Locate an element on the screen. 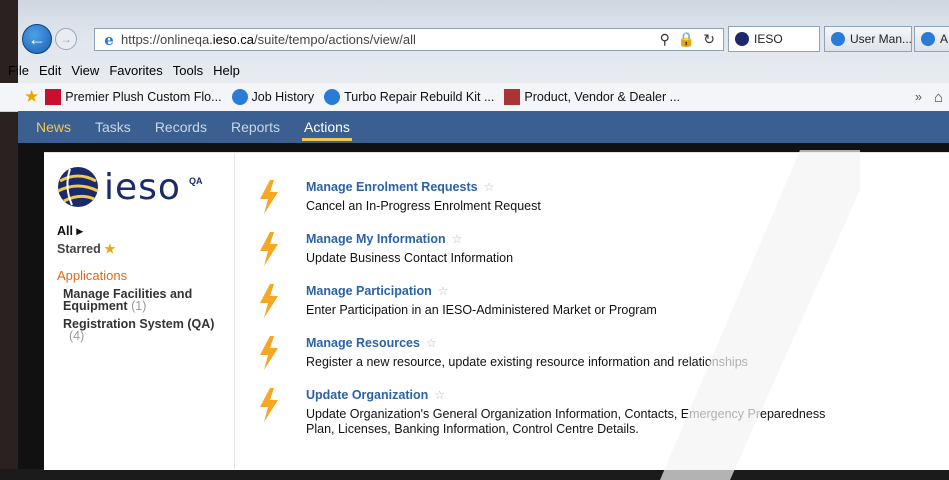 This screenshot has height=480, width=949. favorite-link: Job History is located at coordinates (273, 97).